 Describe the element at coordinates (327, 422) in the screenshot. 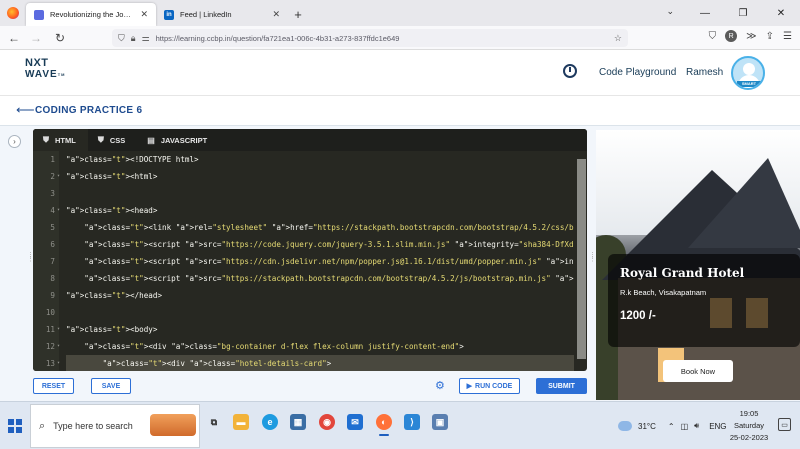

I see `chrome-icon: ◉` at that location.